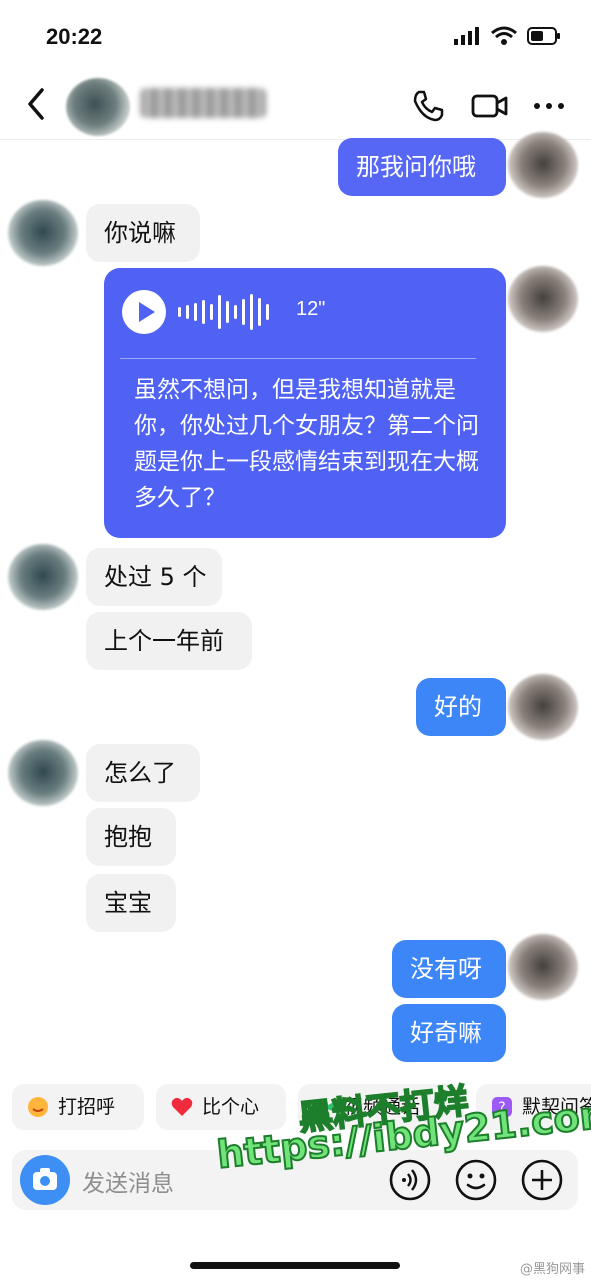 The height and width of the screenshot is (1280, 591). Describe the element at coordinates (552, 1269) in the screenshot. I see `source-watermark: @黑狗网事` at that location.